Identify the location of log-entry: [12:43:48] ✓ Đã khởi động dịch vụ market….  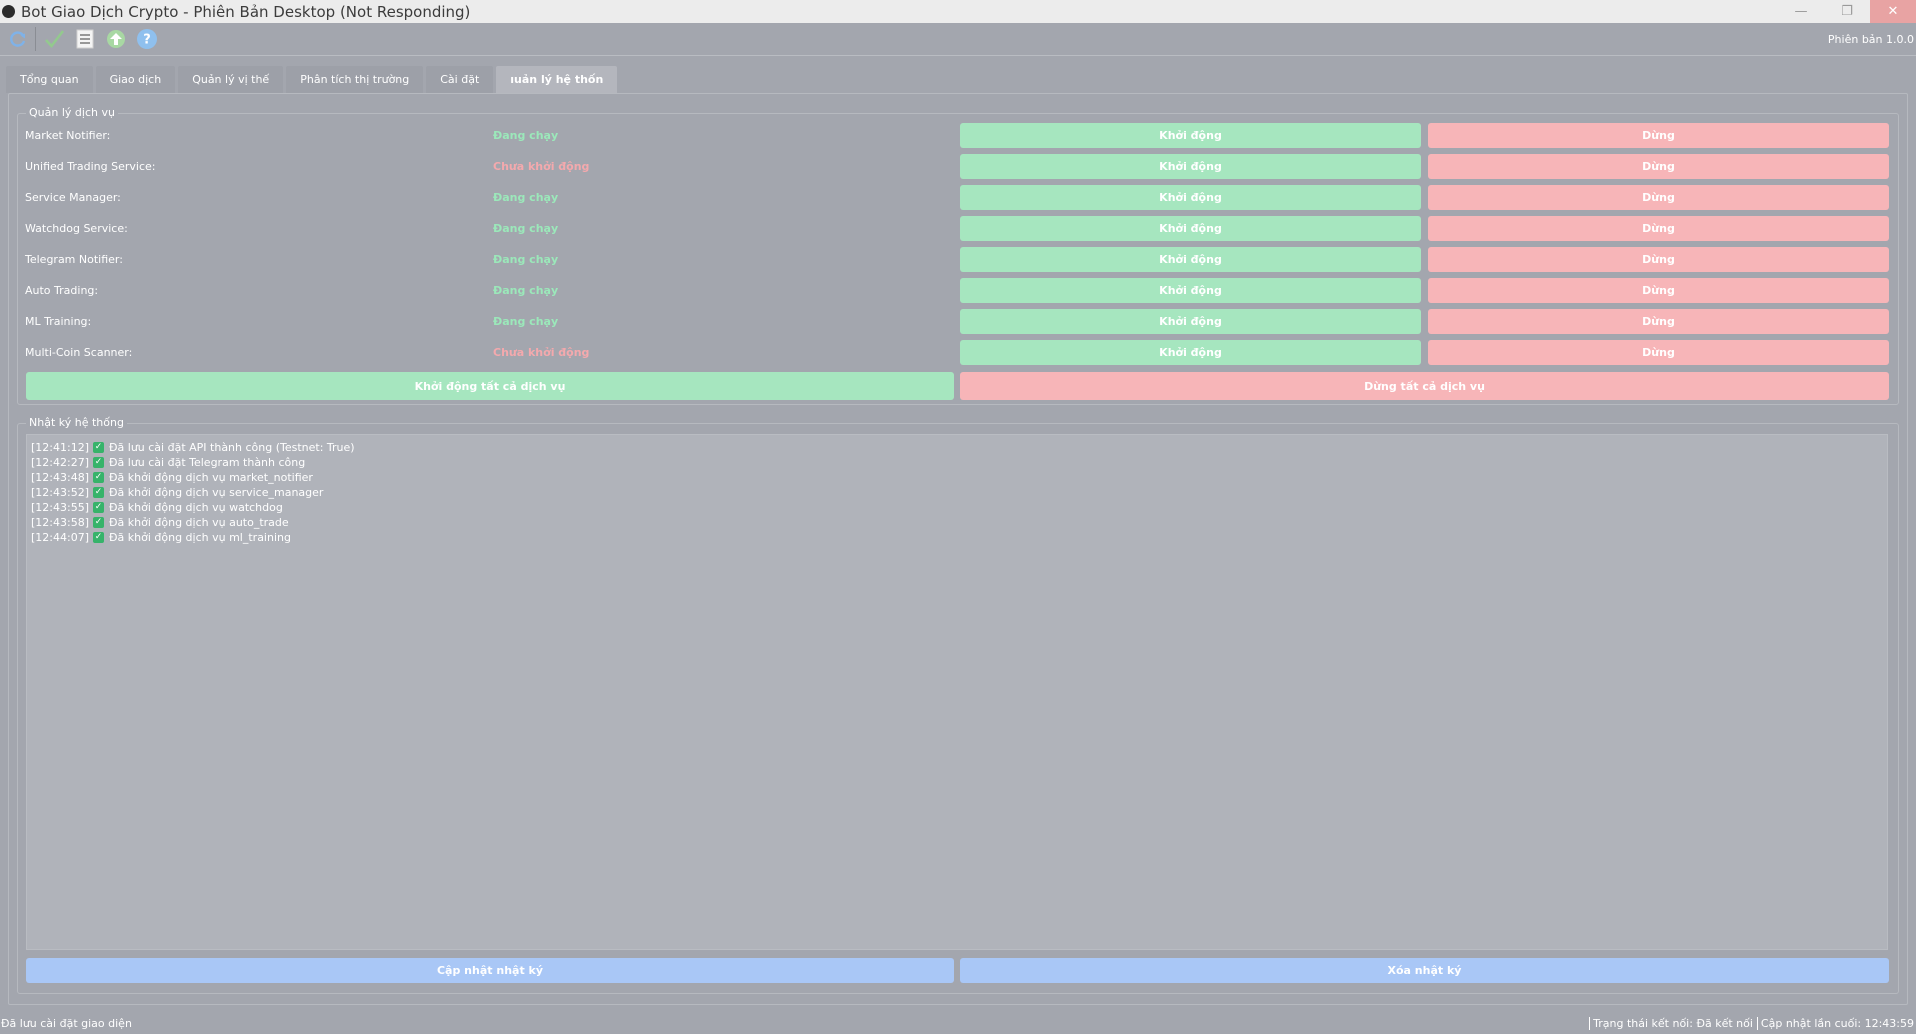
(957, 477).